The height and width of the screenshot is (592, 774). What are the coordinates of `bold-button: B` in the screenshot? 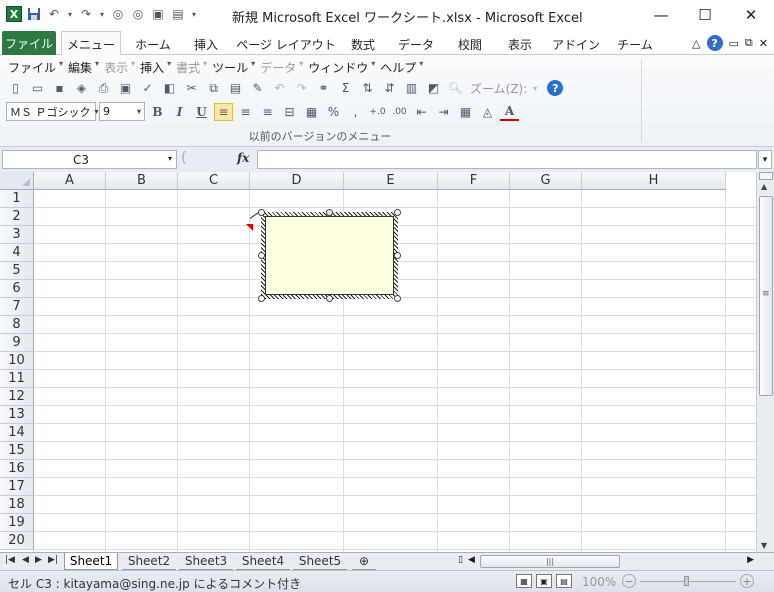 It's located at (157, 112).